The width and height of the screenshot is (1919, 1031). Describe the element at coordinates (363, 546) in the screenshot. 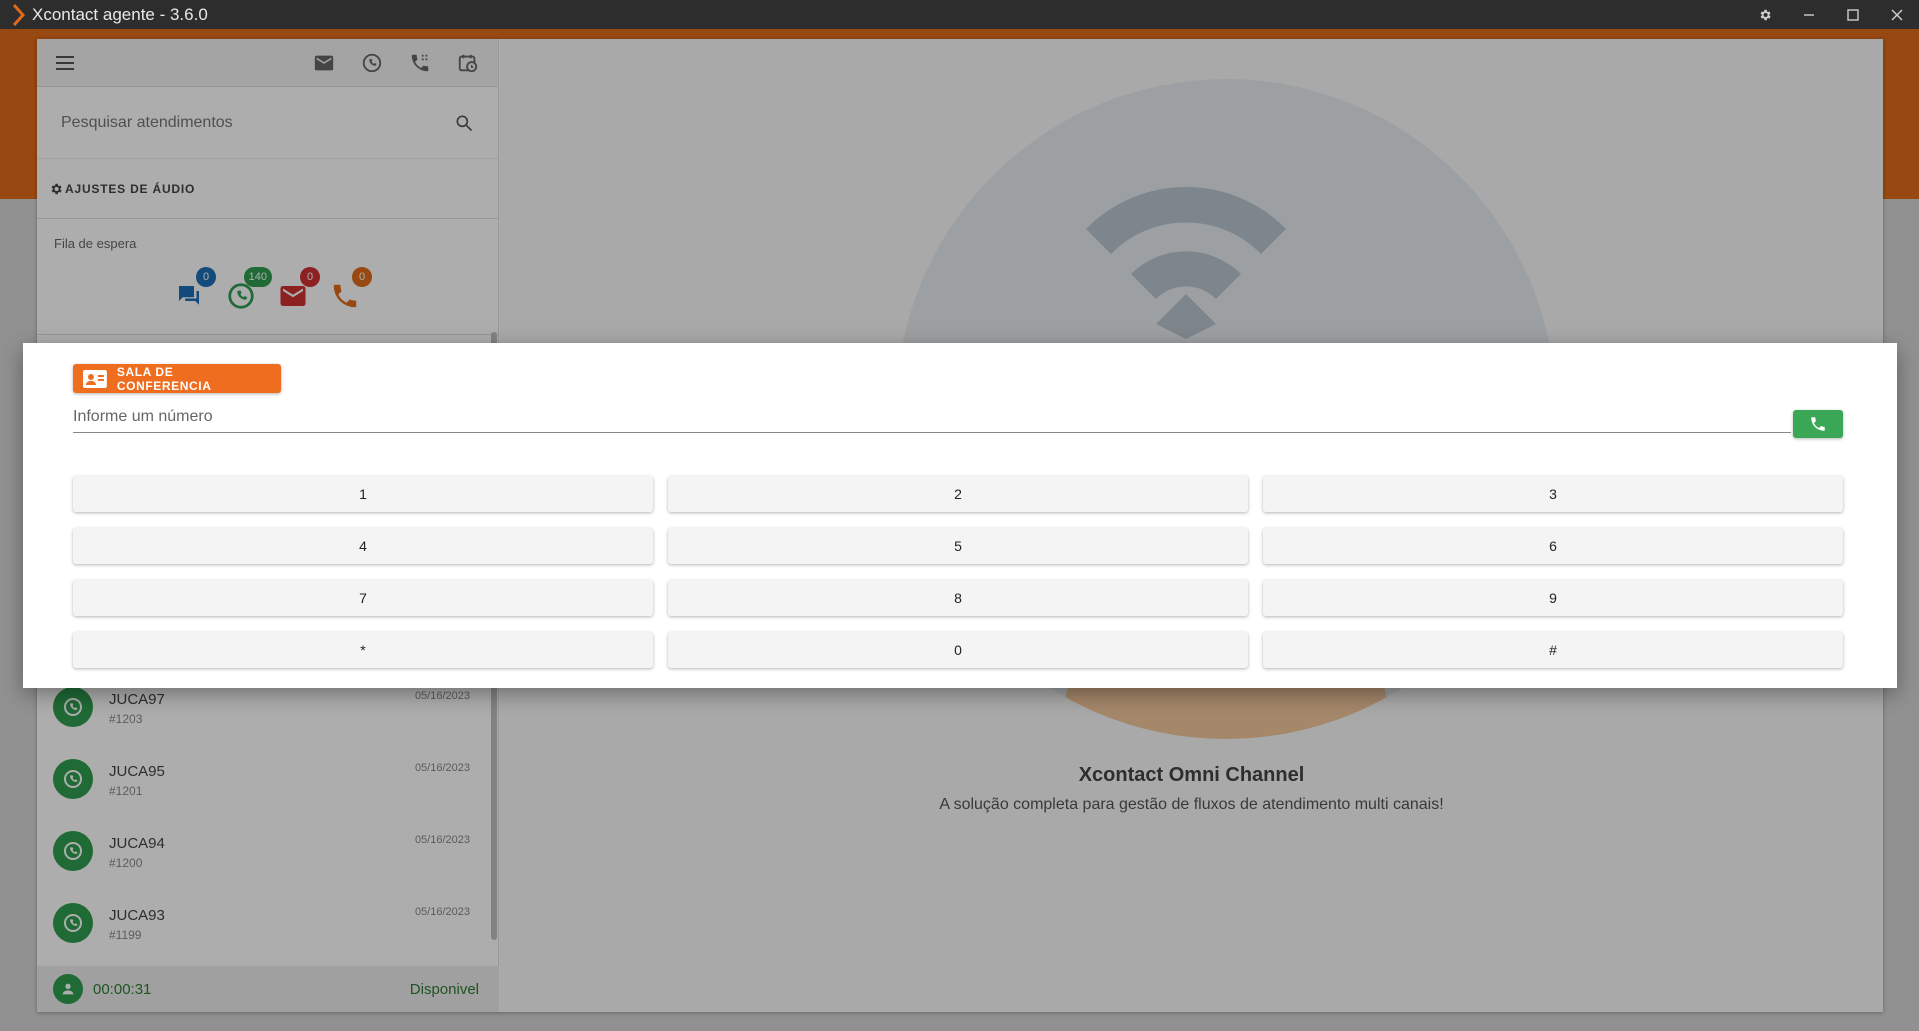

I see `keypad-key-4: 4` at that location.